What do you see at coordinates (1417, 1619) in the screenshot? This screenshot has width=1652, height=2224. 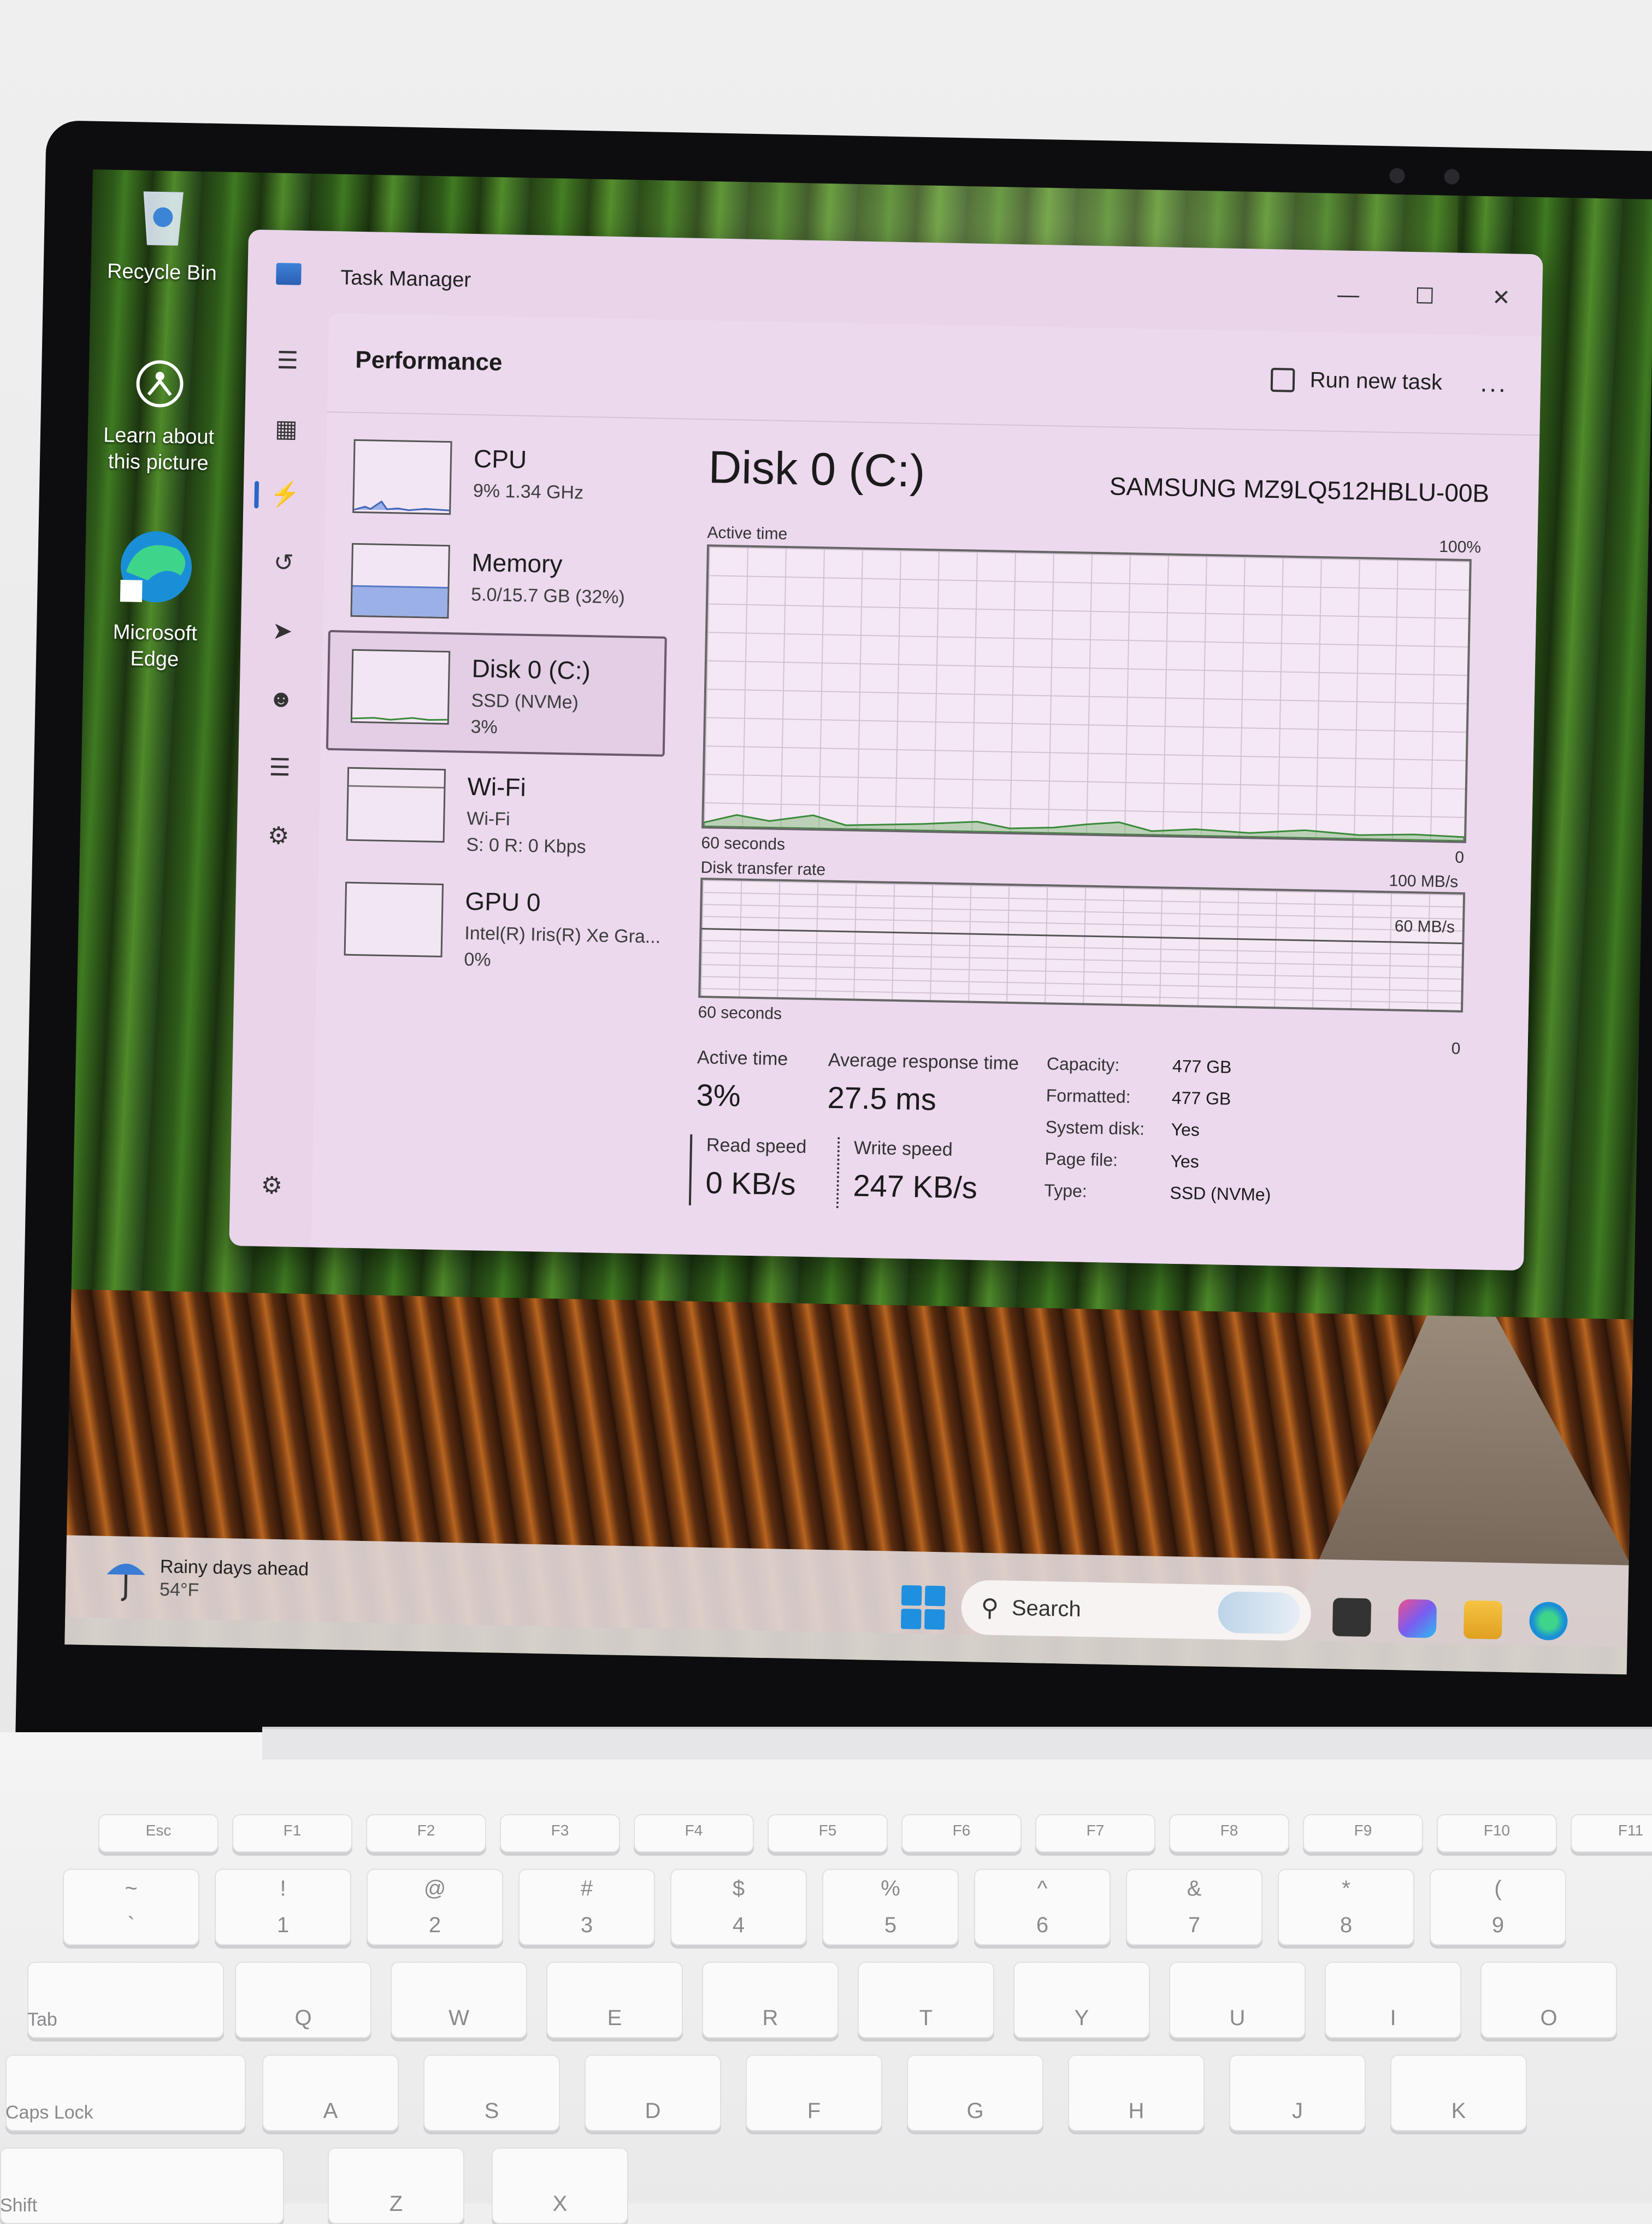 I see `copilot-icon` at bounding box center [1417, 1619].